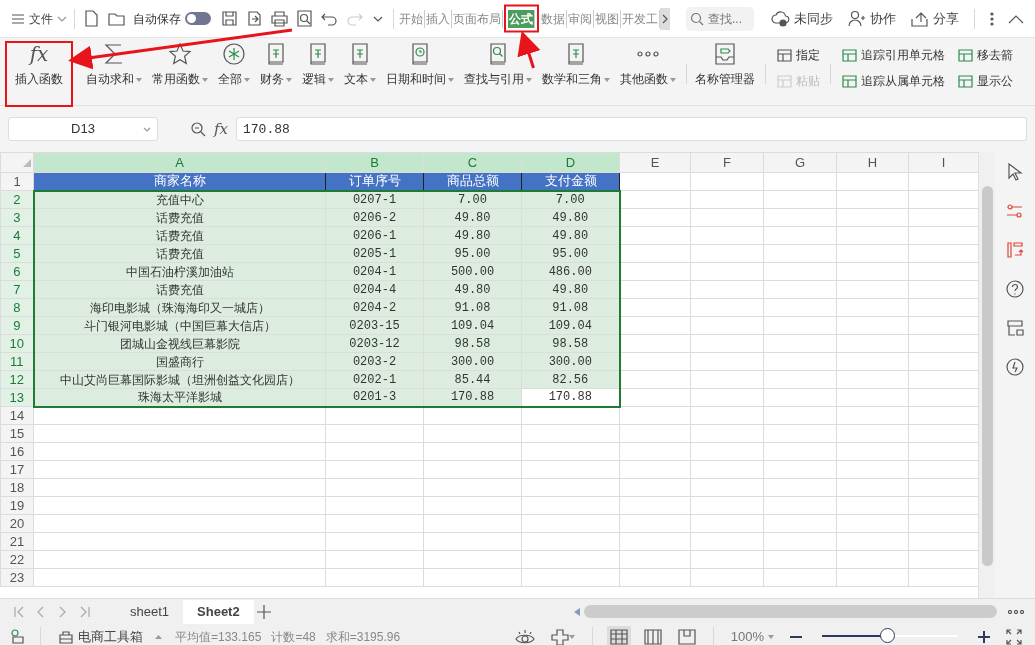 This screenshot has height=645, width=1035. I want to click on file-menu: 文件, so click(39, 18).